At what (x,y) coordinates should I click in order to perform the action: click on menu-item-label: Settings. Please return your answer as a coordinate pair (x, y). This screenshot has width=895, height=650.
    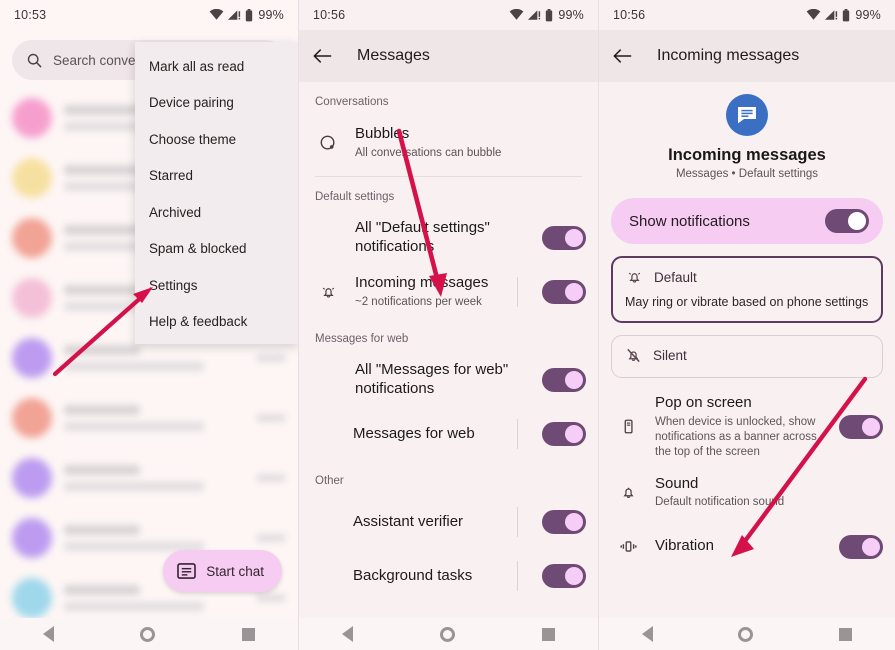
    Looking at the image, I should click on (173, 285).